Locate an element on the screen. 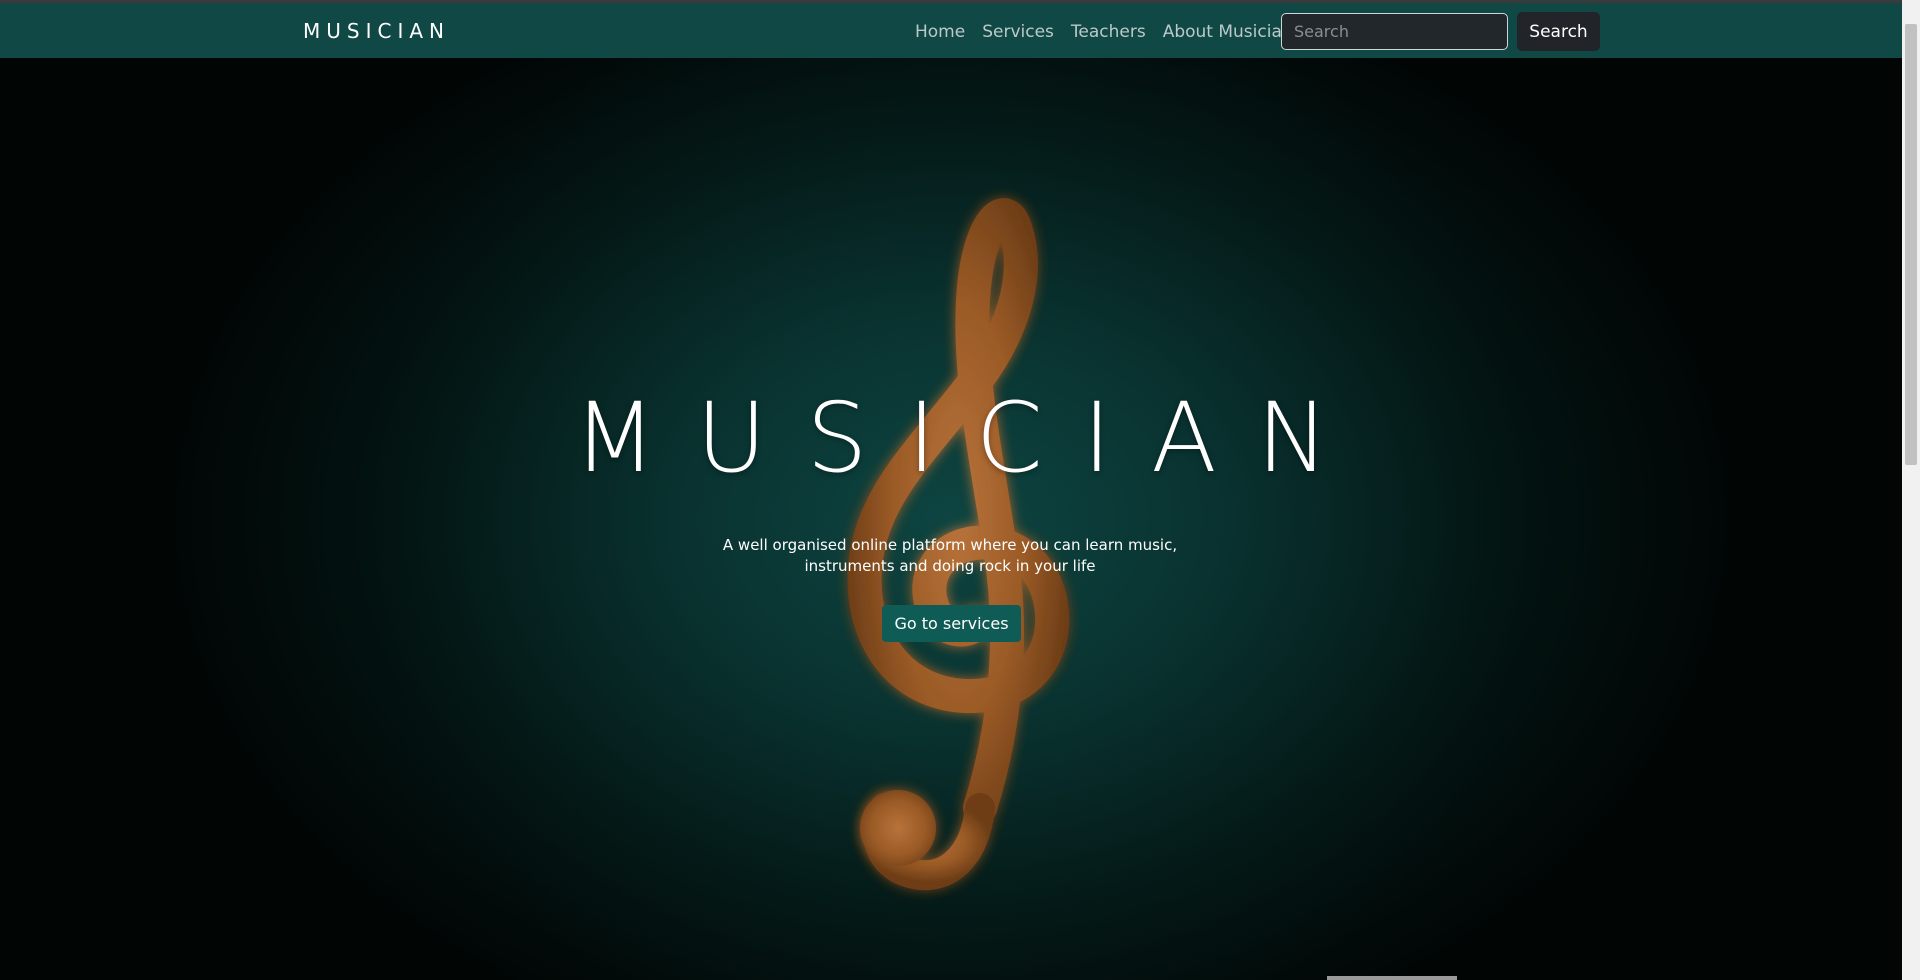  bottom-scroll-indicator is located at coordinates (1392, 978).